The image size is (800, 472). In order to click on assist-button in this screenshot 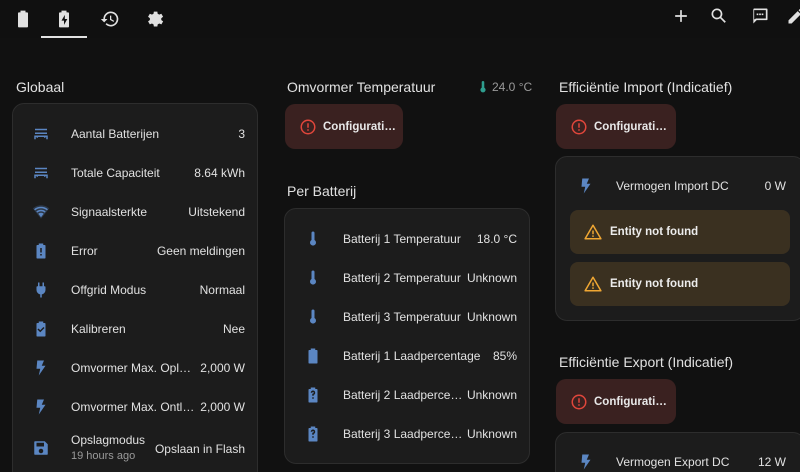, I will do `click(760, 16)`.